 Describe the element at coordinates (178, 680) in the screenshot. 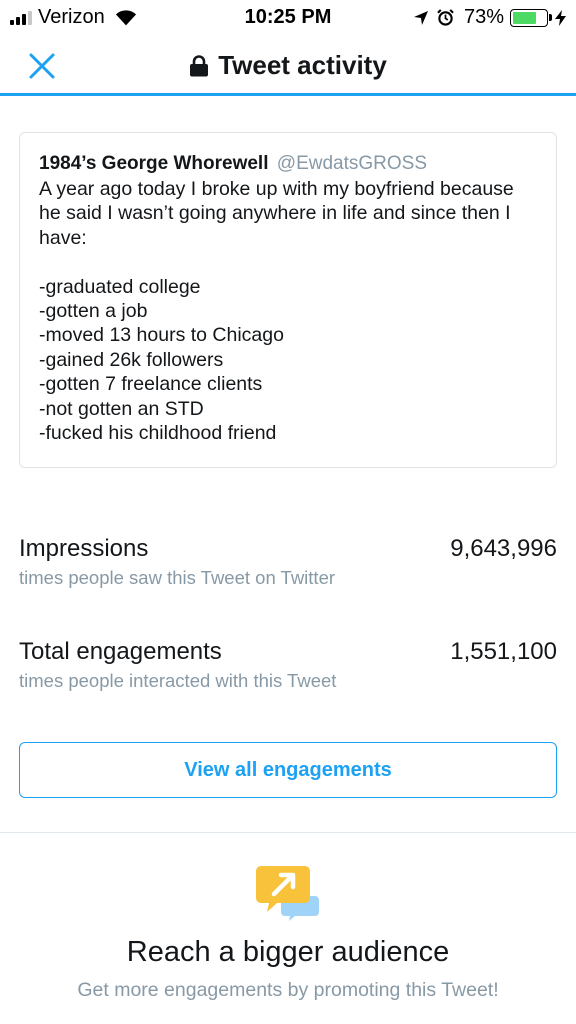

I see `engagements-description: times people interacted with this Tweet` at that location.